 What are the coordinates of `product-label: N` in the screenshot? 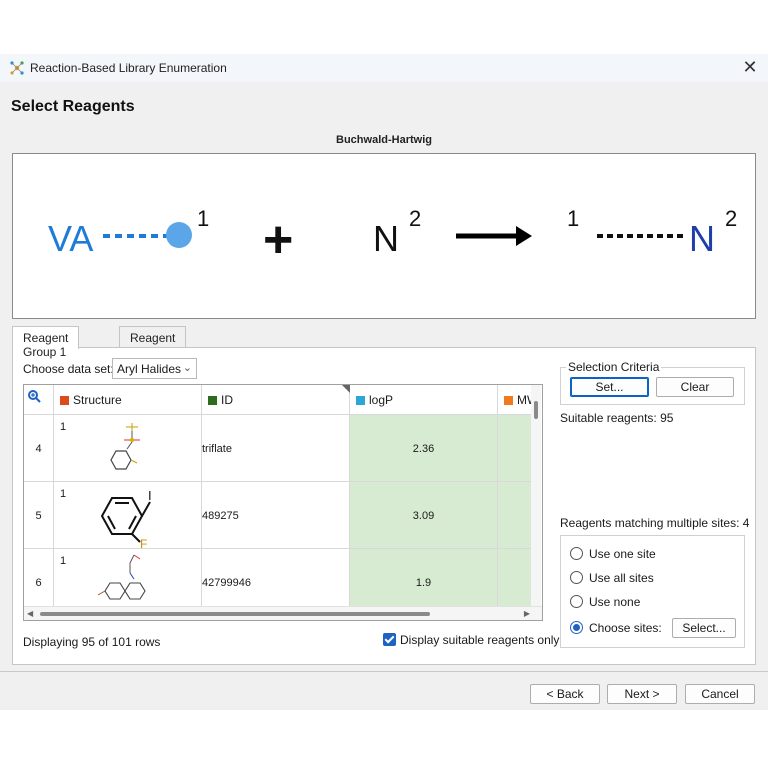 It's located at (702, 238).